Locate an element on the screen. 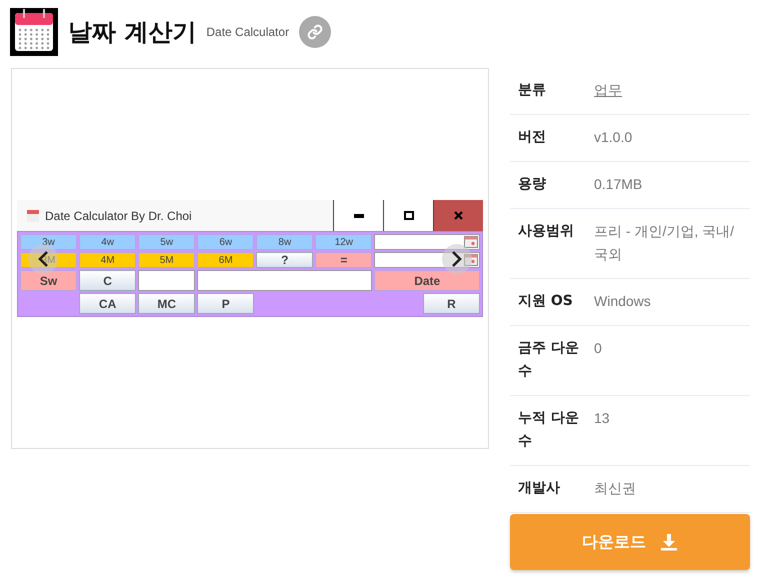  calculator-key: 8w is located at coordinates (285, 242).